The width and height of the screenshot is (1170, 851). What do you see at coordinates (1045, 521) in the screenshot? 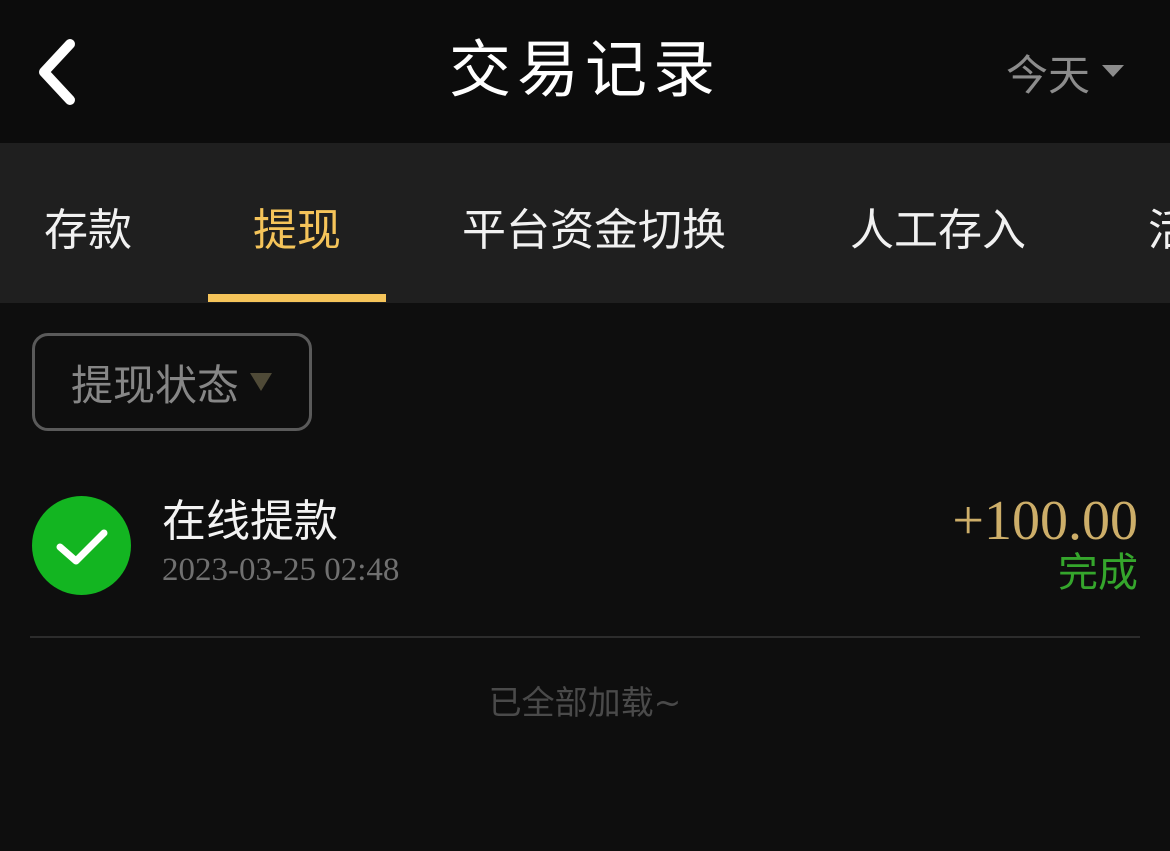
I see `transaction-amount: +100.00` at bounding box center [1045, 521].